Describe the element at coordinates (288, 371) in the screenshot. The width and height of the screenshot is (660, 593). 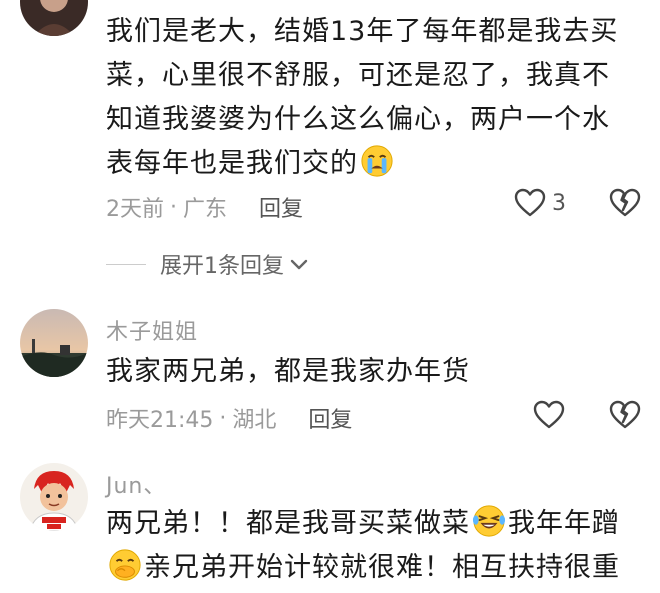
I see `comment-2-text: 我家两兄弟，都是我家办年货` at that location.